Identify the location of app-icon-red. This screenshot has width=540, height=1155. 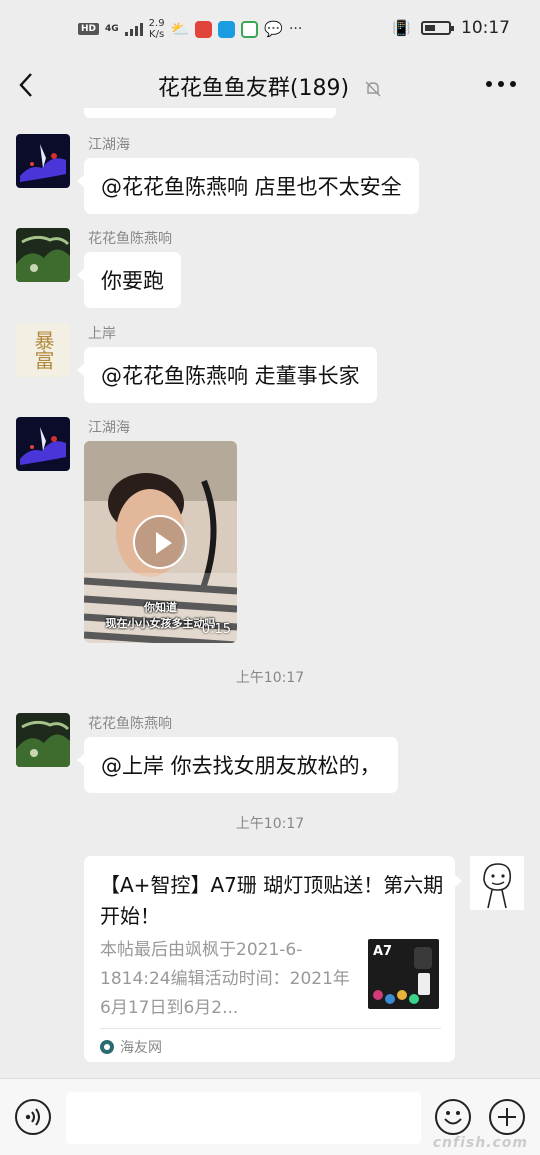
(204, 29).